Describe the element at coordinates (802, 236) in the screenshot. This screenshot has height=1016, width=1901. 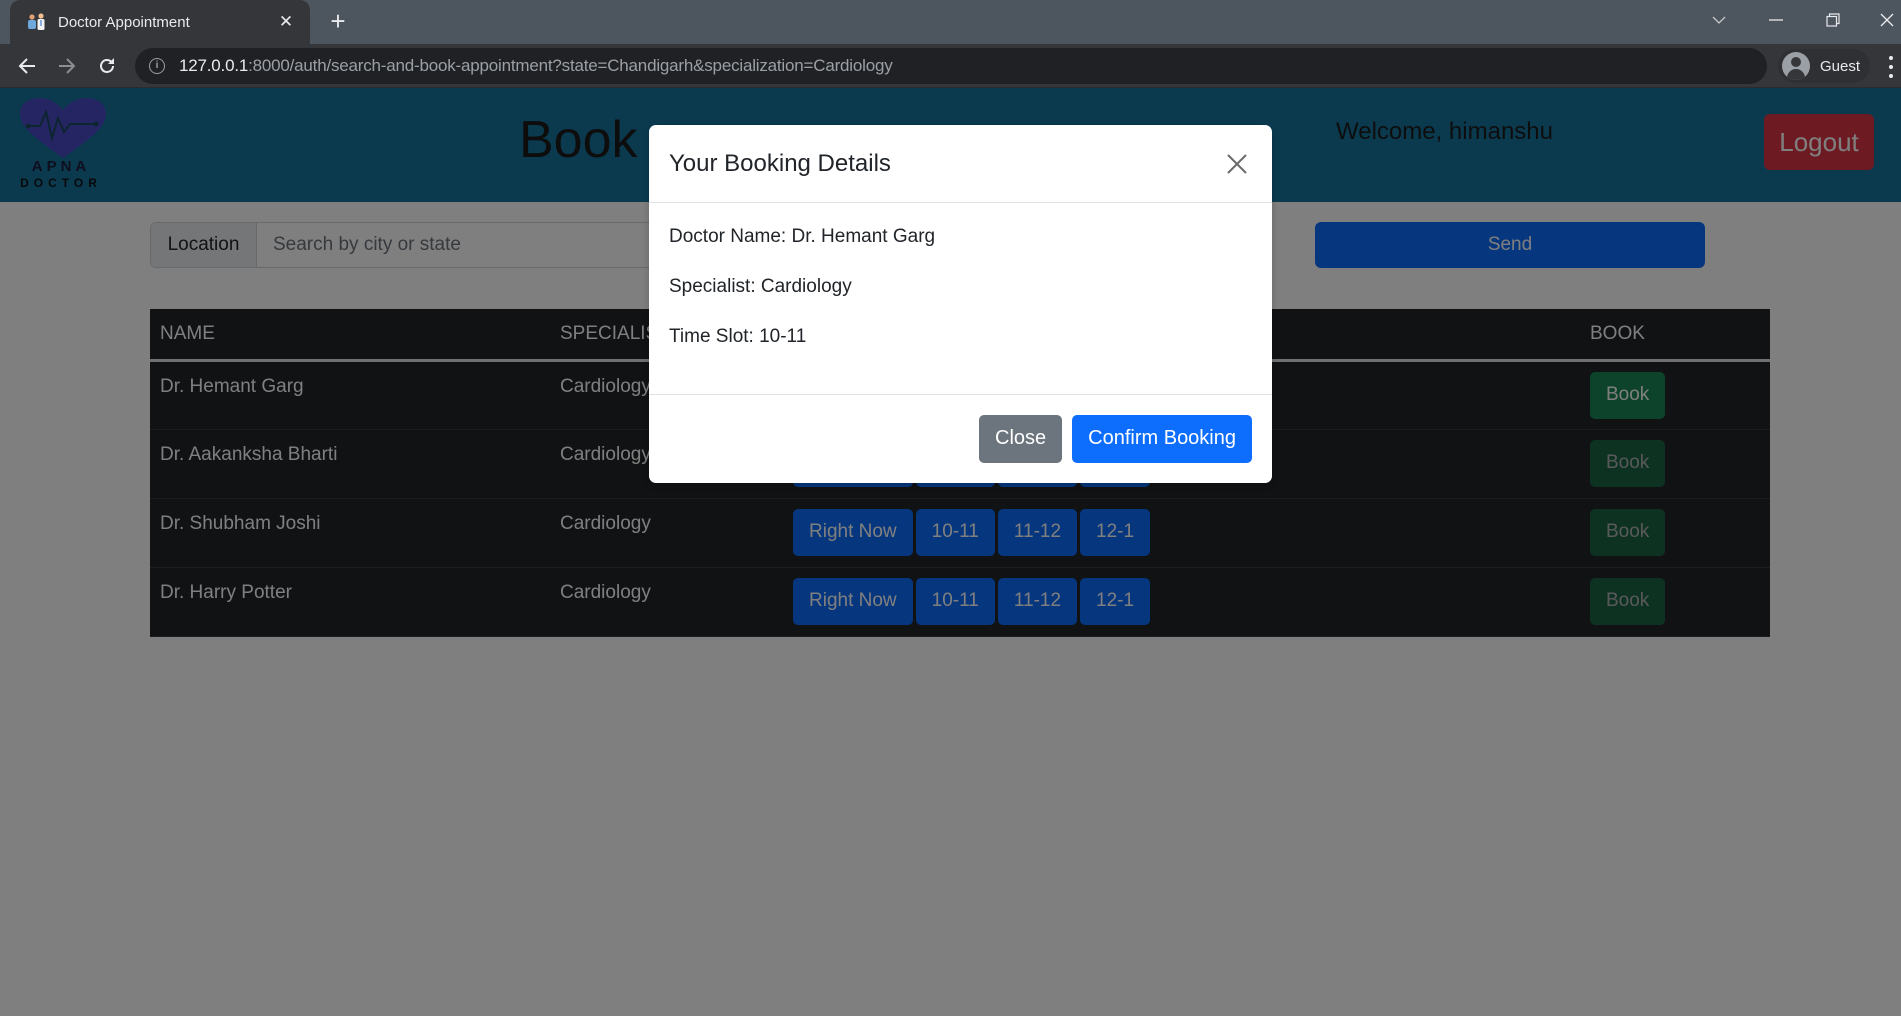
I see `booking-doctor-name: Doctor Name: Dr. Hemant Garg` at that location.